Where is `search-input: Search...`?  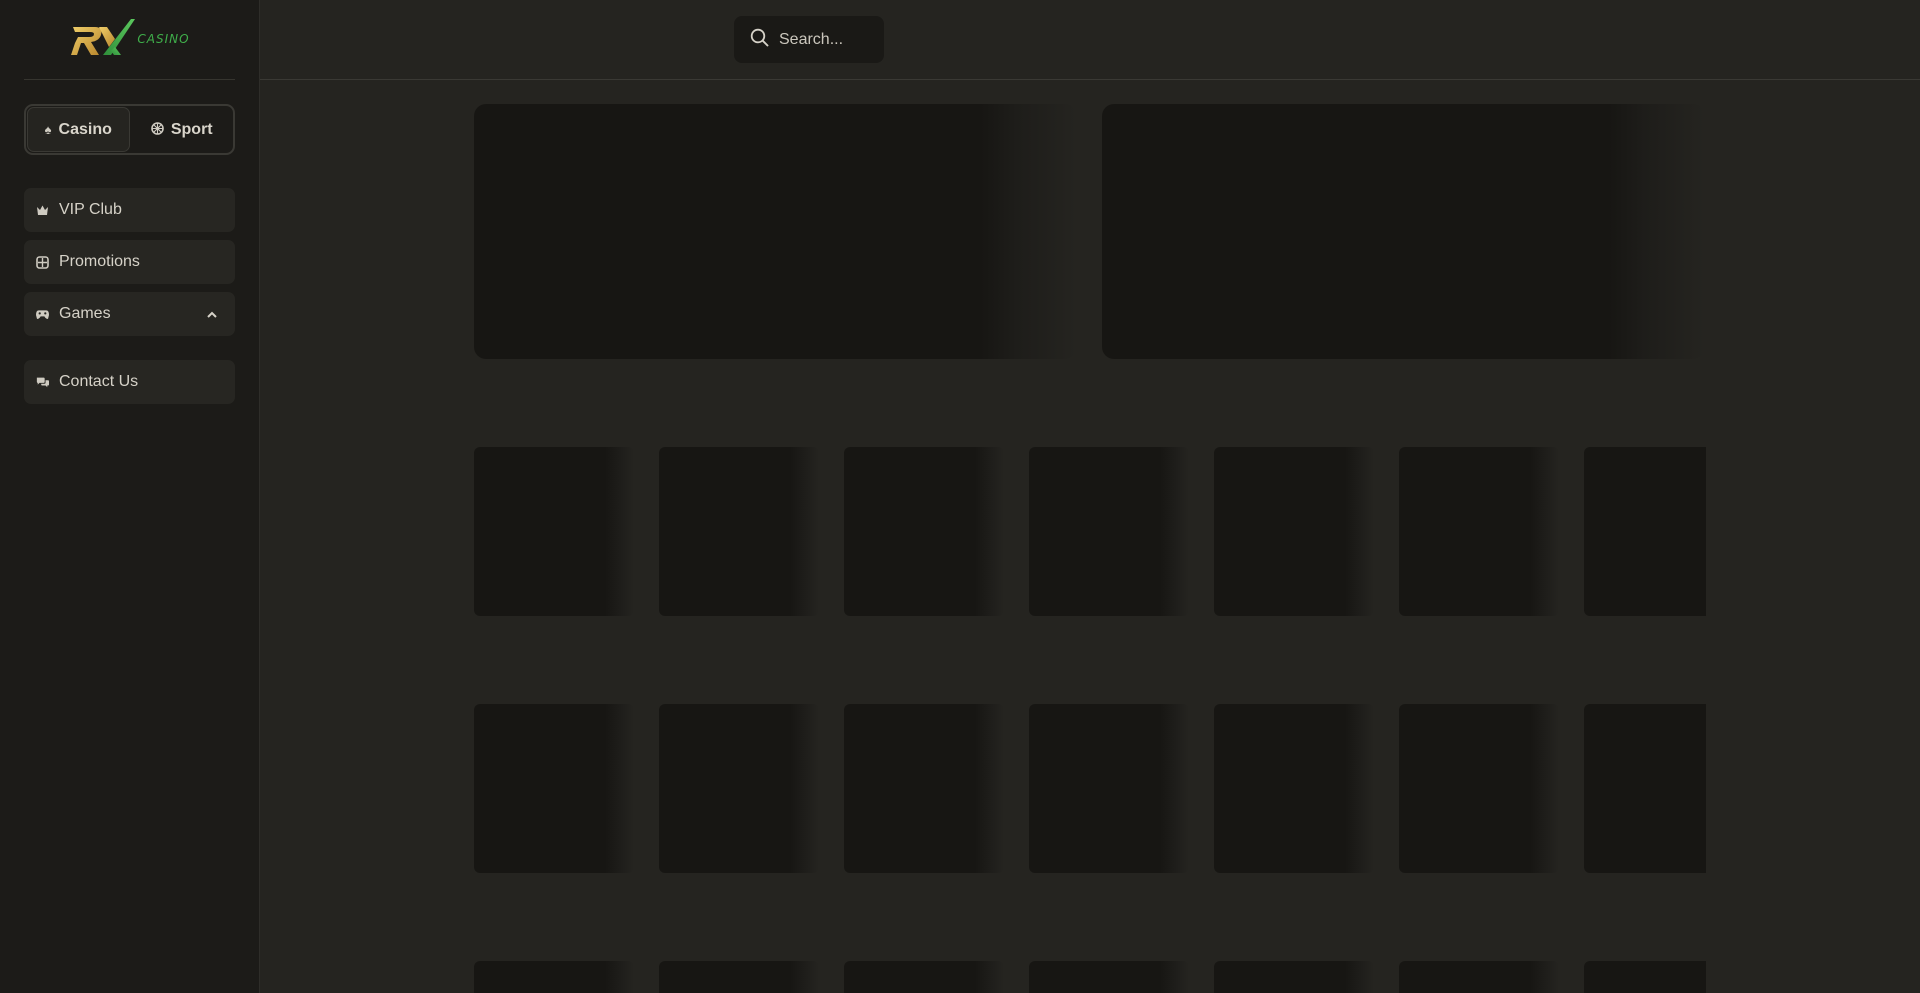
search-input: Search... is located at coordinates (809, 39).